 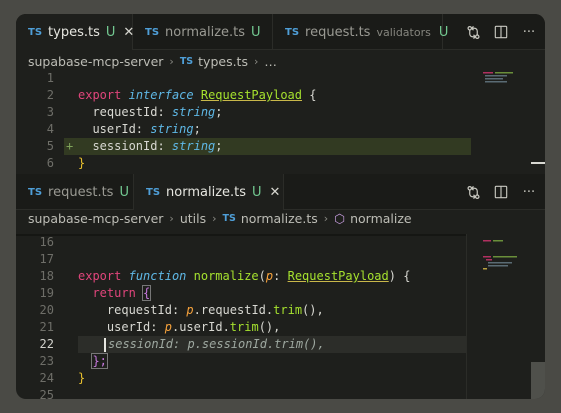 I want to click on tab-request-ts: TS request.ts U, so click(x=75, y=192).